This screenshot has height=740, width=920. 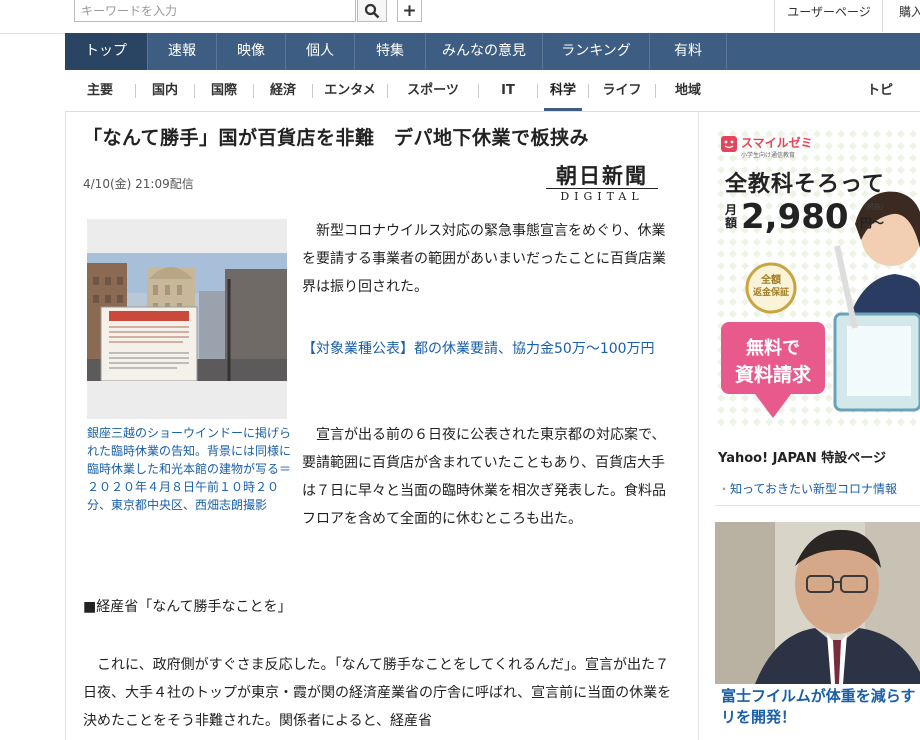 I want to click on category-life: ライフ, so click(x=622, y=90).